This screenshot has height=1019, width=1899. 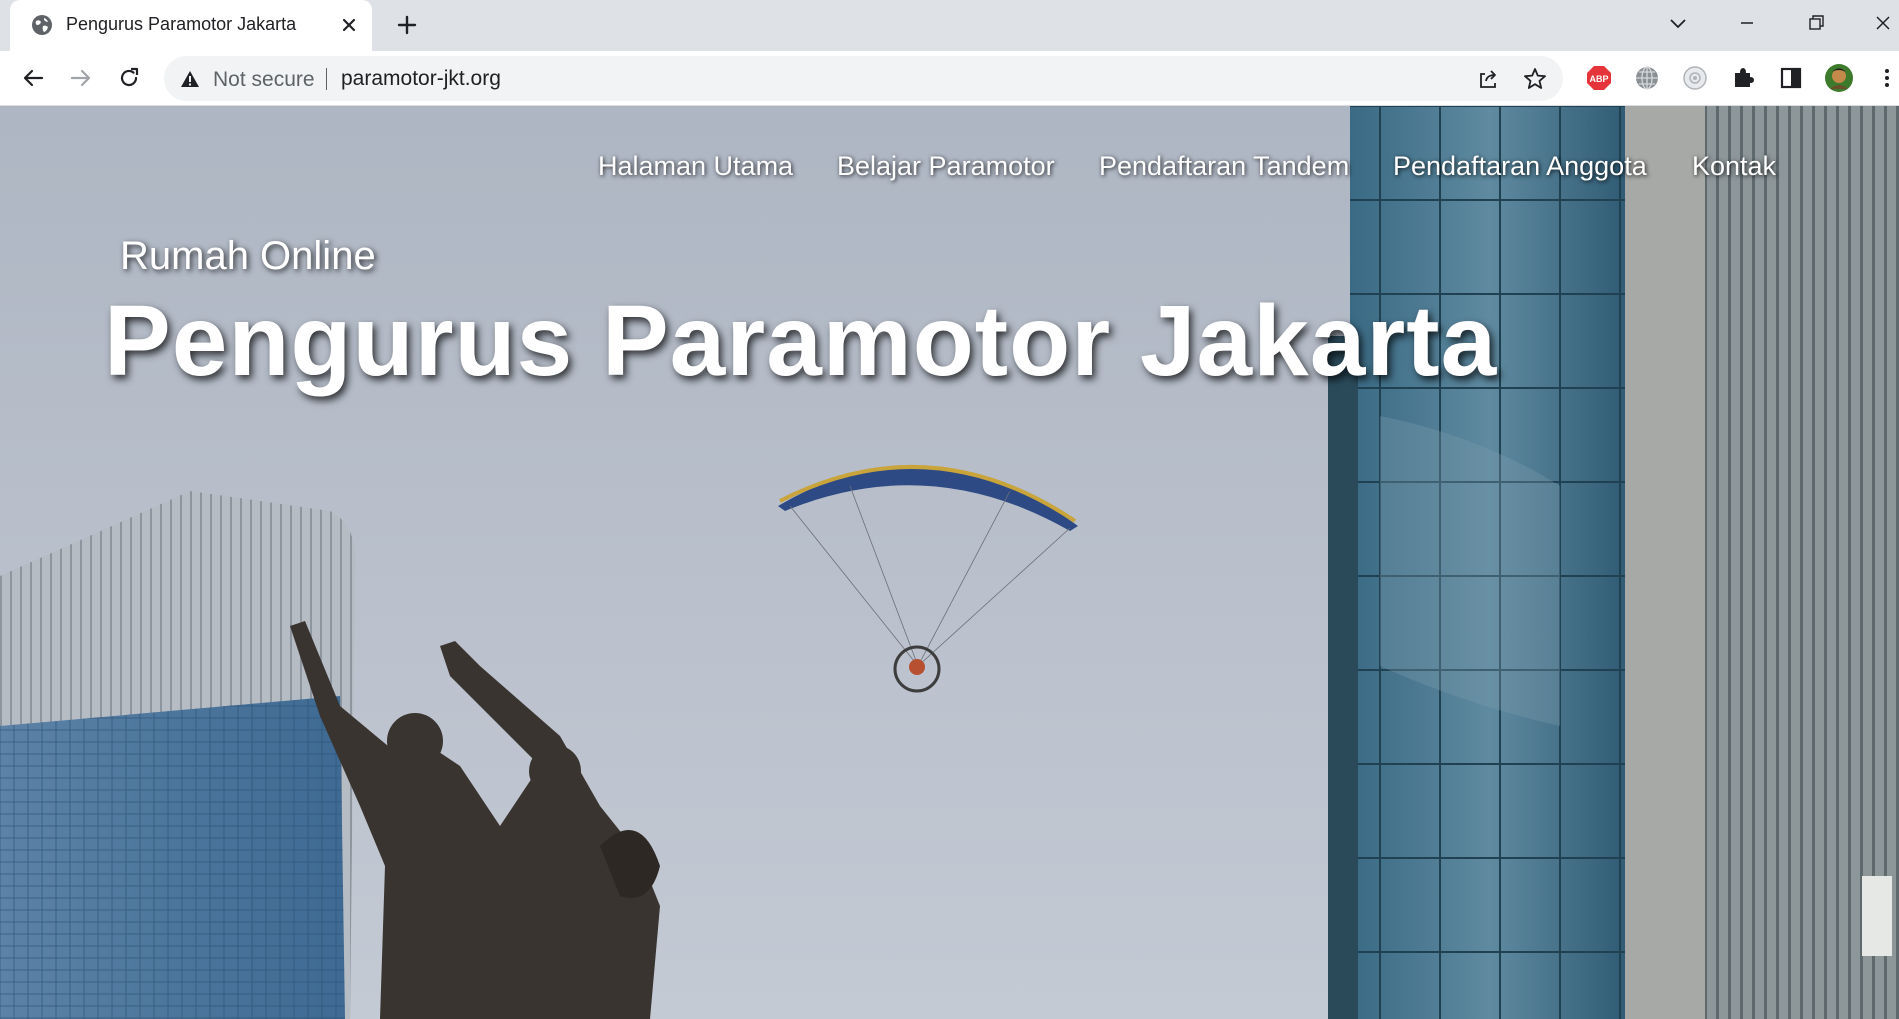 What do you see at coordinates (129, 78) in the screenshot?
I see `reload-icon` at bounding box center [129, 78].